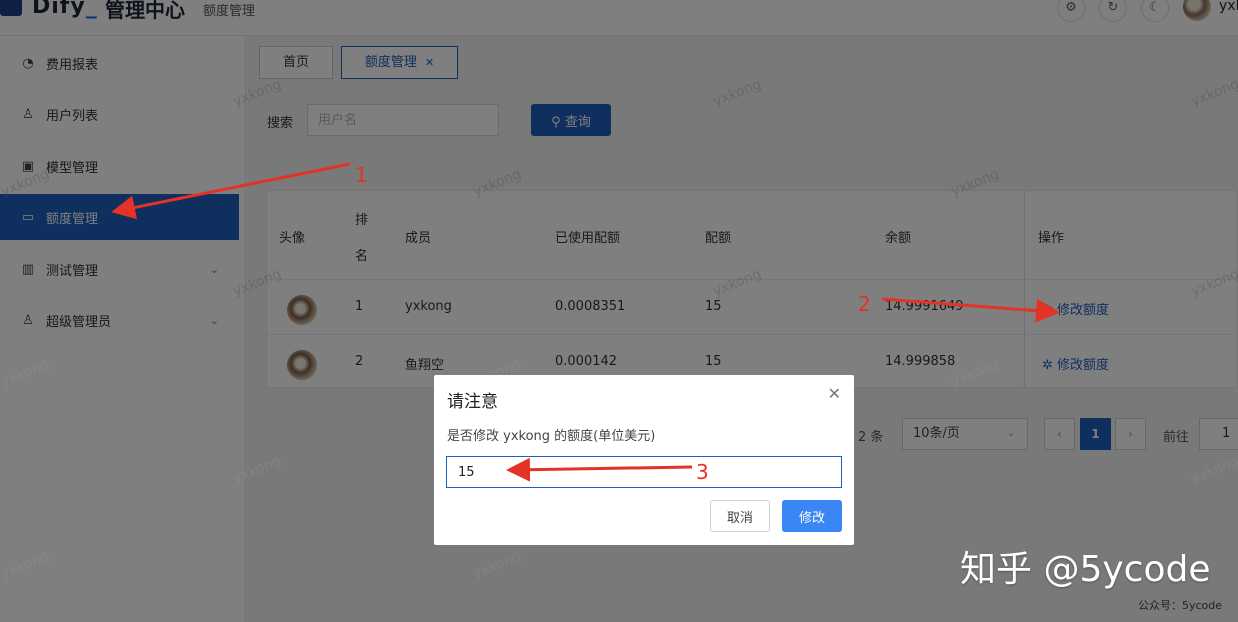 This screenshot has height=622, width=1238. What do you see at coordinates (834, 393) in the screenshot?
I see `close-icon: ✕` at bounding box center [834, 393].